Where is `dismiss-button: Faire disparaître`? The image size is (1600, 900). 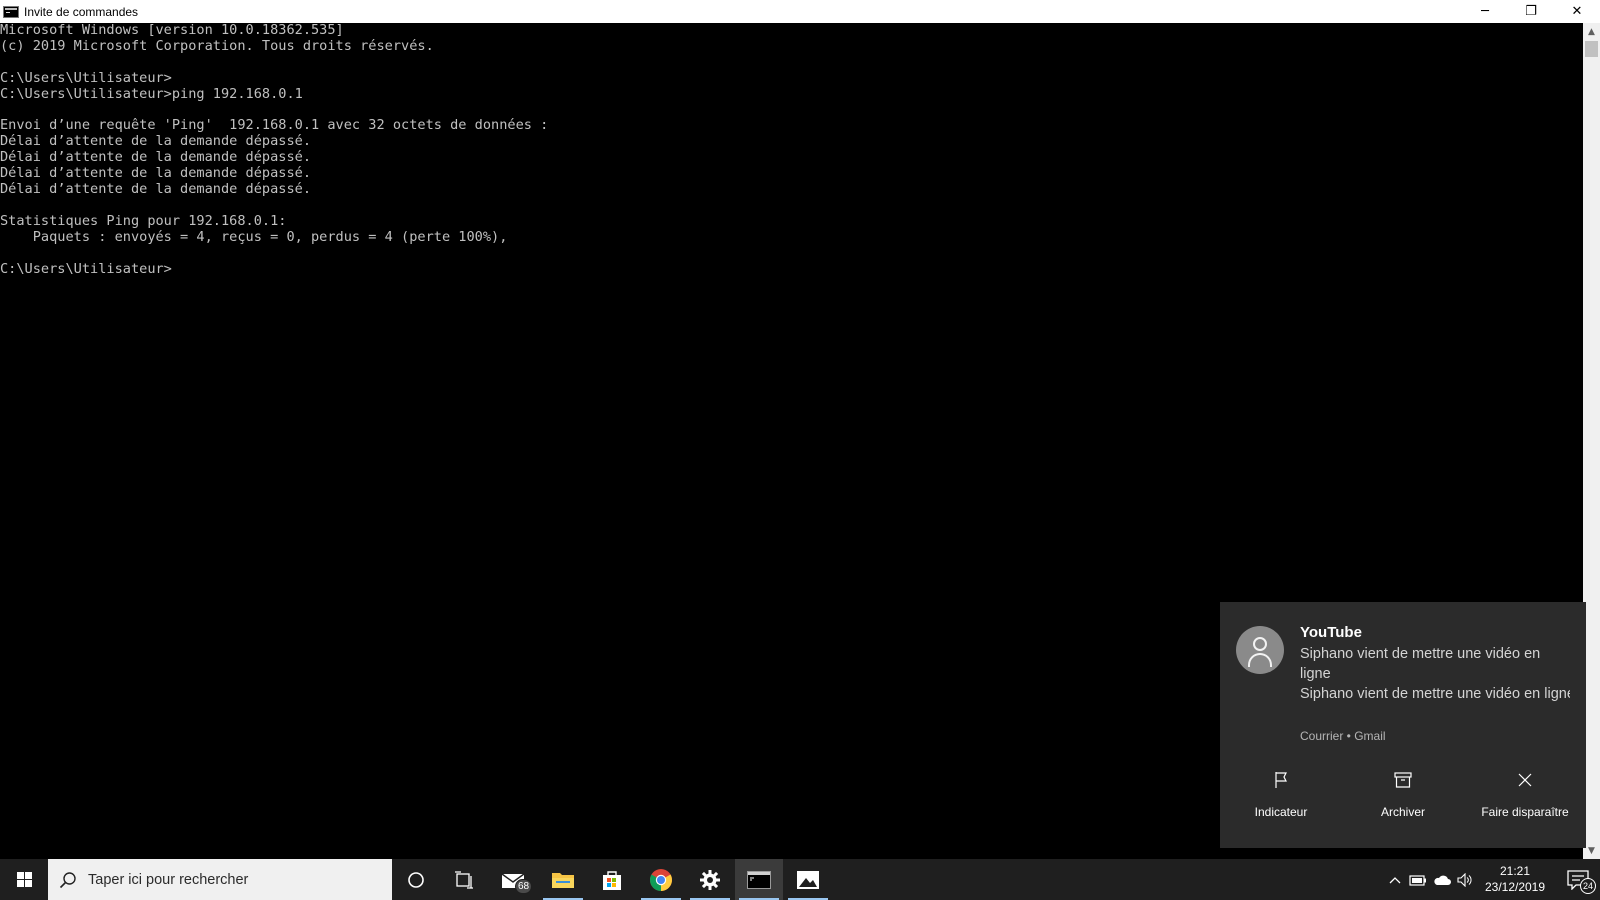
dismiss-button: Faire disparaître is located at coordinates (1525, 798).